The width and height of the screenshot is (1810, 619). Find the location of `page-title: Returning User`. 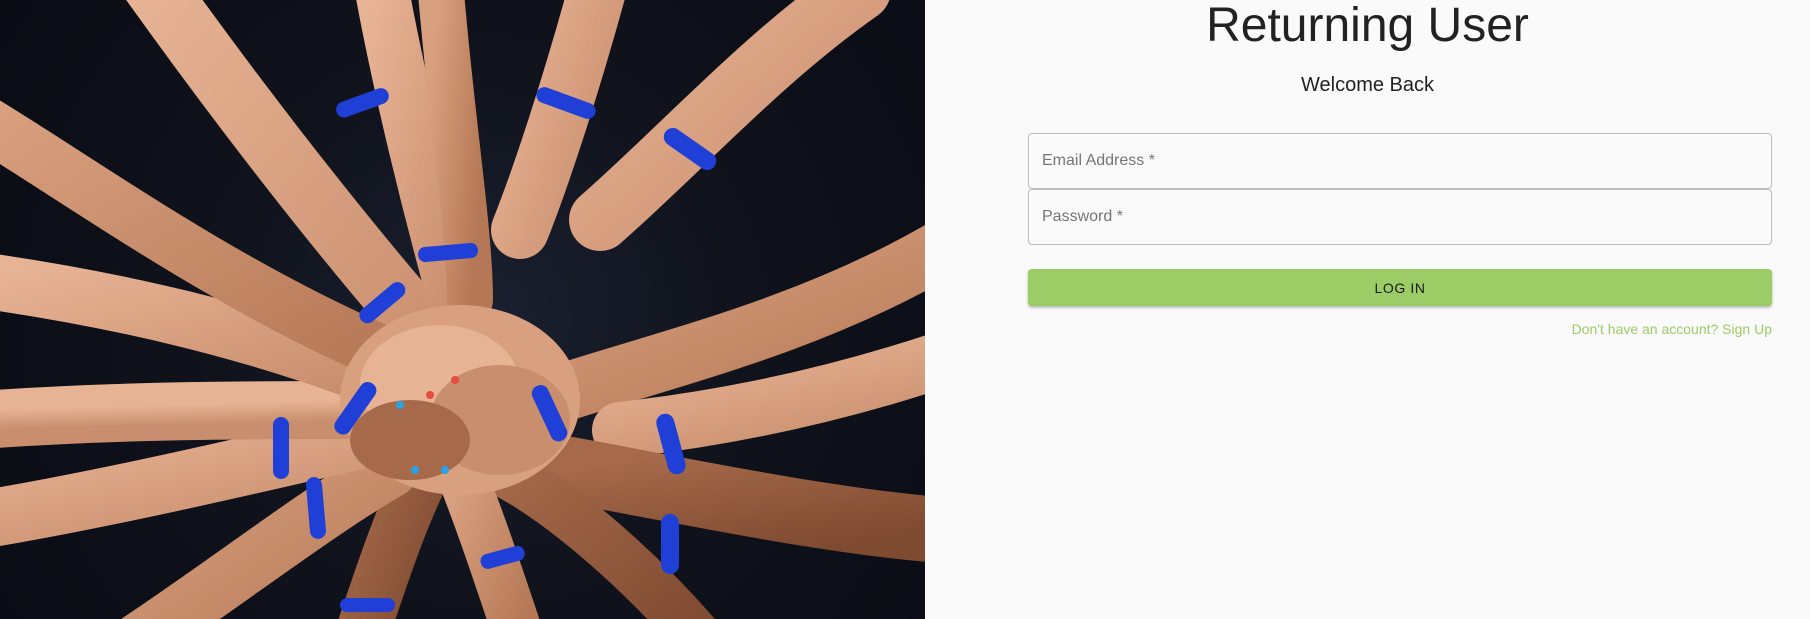

page-title: Returning User is located at coordinates (1367, 26).